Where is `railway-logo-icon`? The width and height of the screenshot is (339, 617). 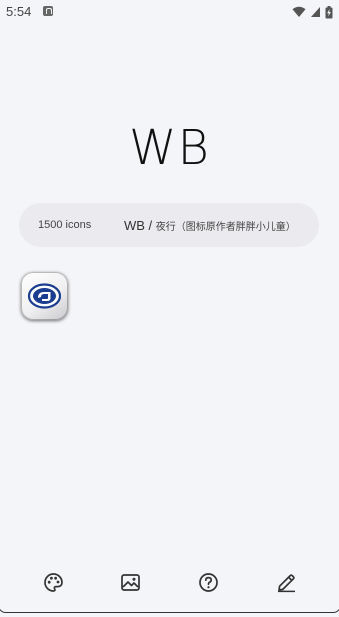
railway-logo-icon is located at coordinates (44, 296).